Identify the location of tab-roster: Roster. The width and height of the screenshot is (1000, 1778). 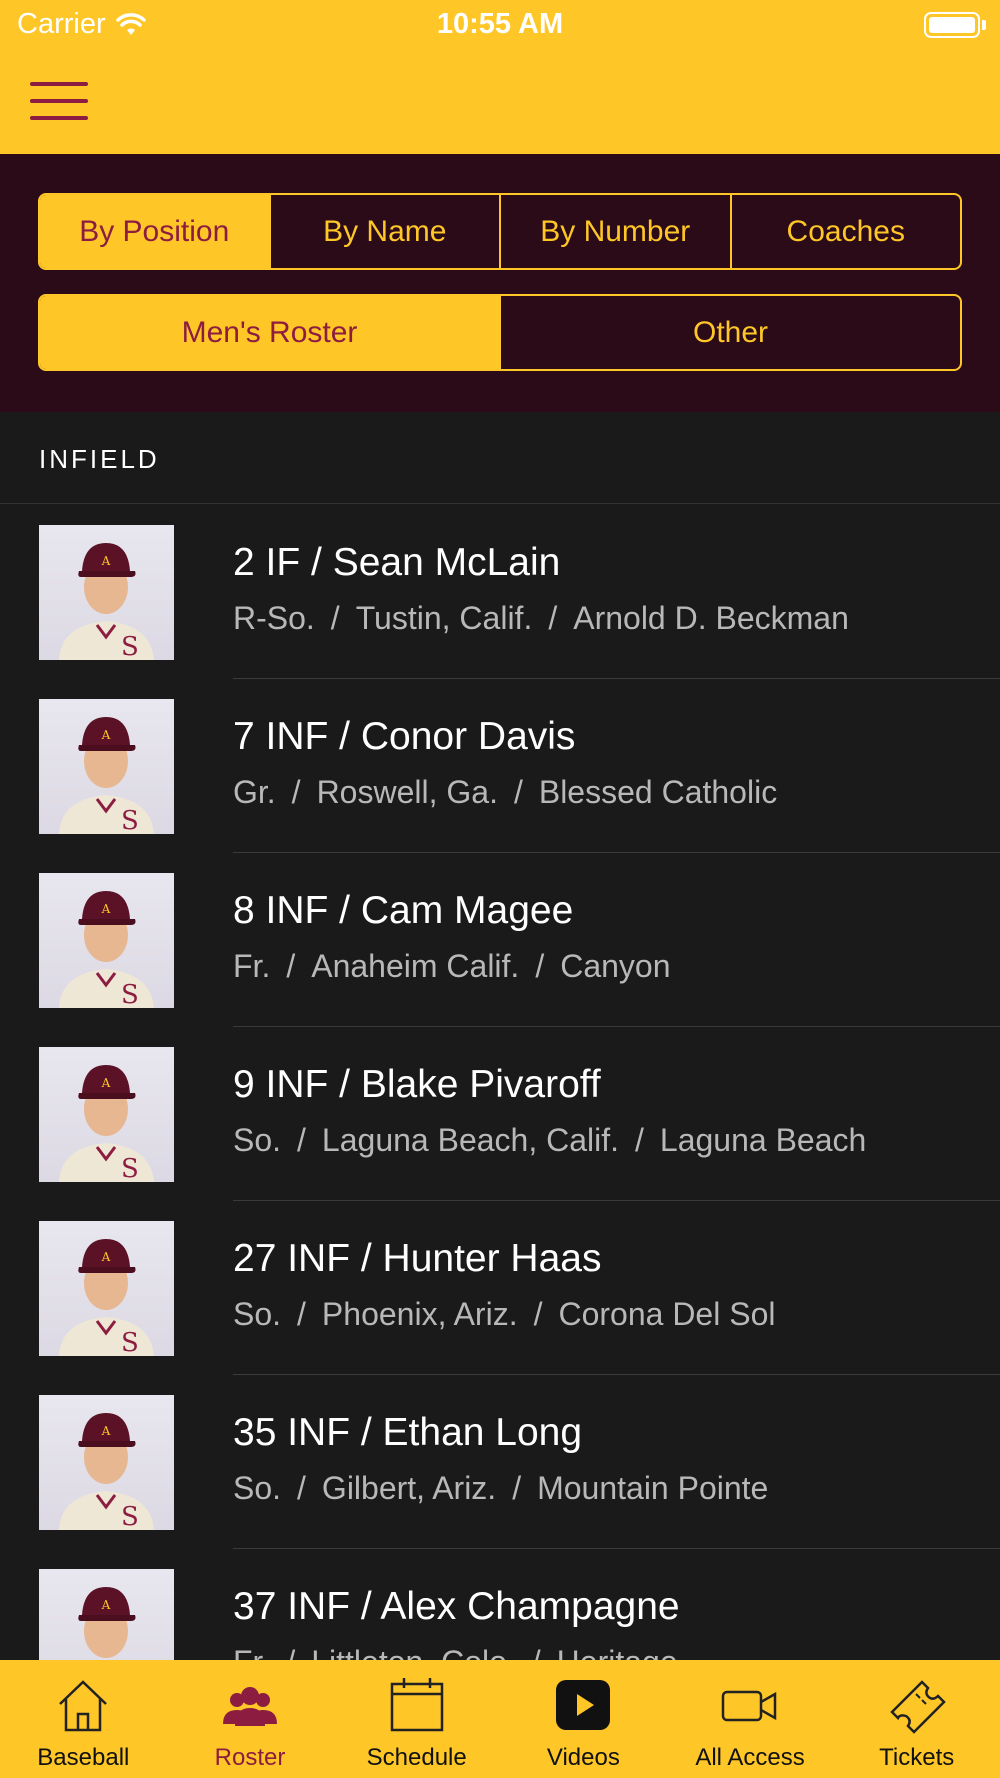
(250, 1719).